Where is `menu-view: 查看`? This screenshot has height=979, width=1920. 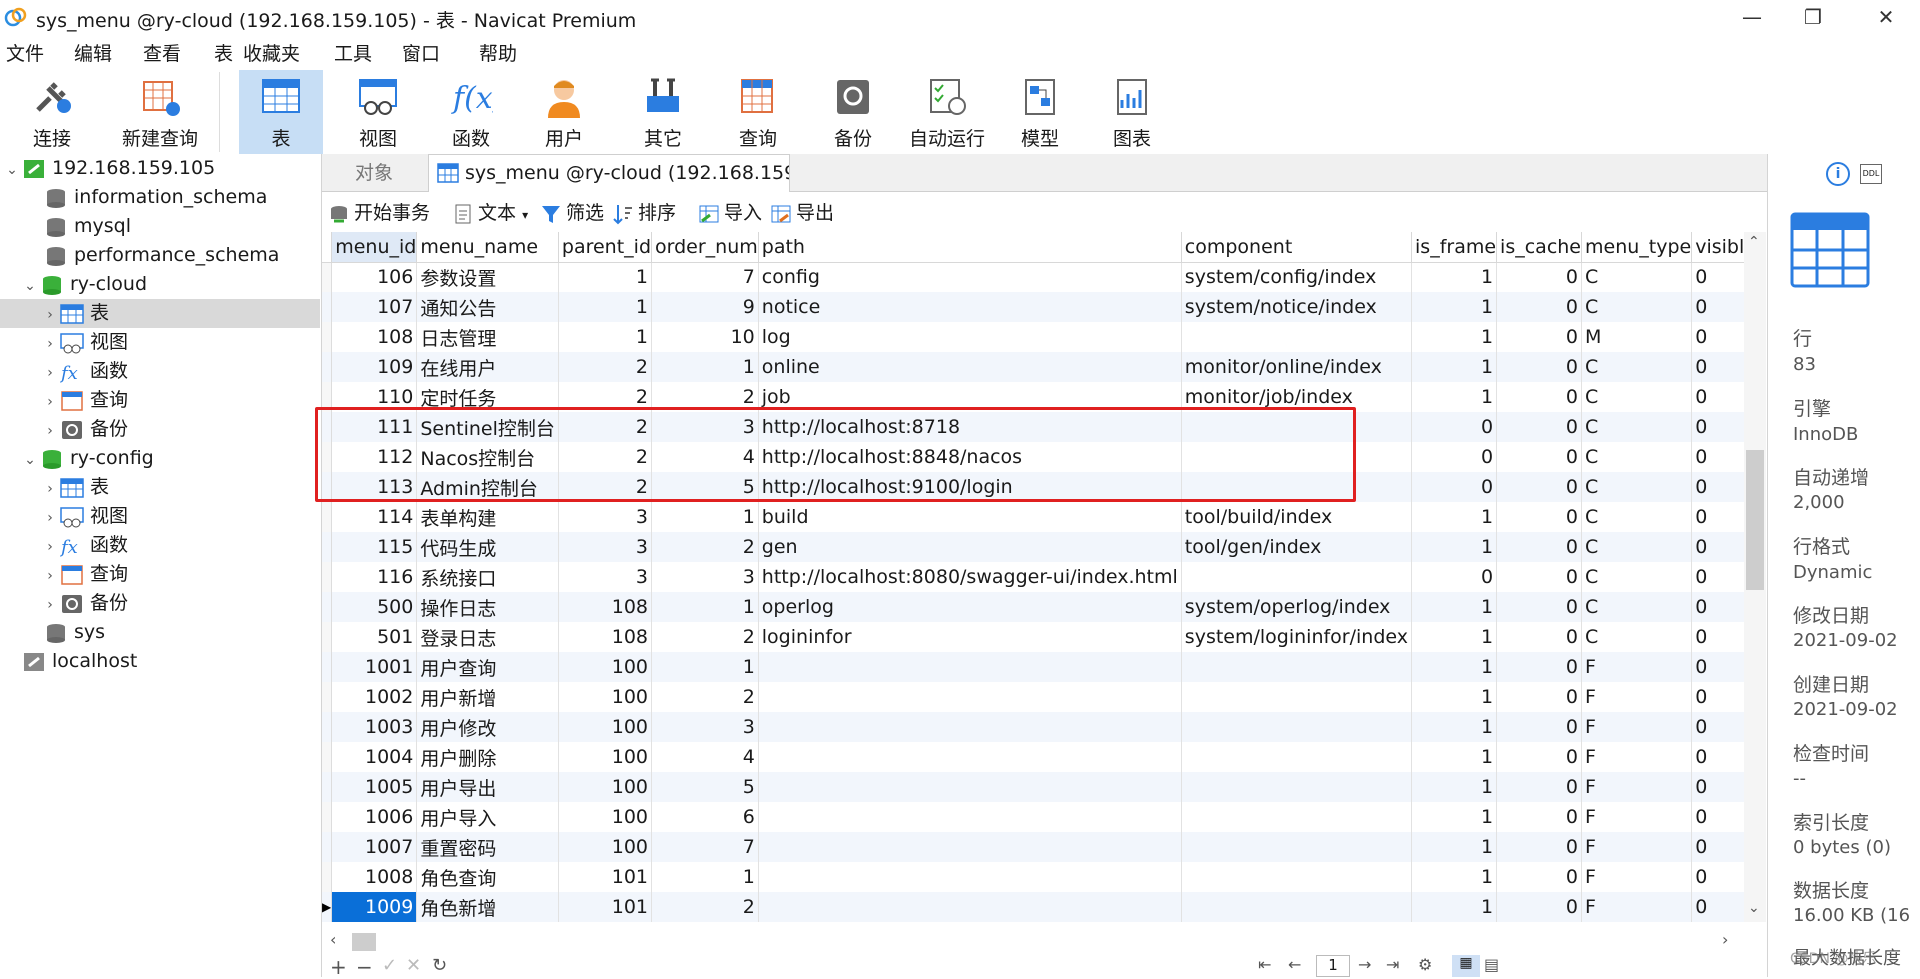
menu-view: 查看 is located at coordinates (162, 52).